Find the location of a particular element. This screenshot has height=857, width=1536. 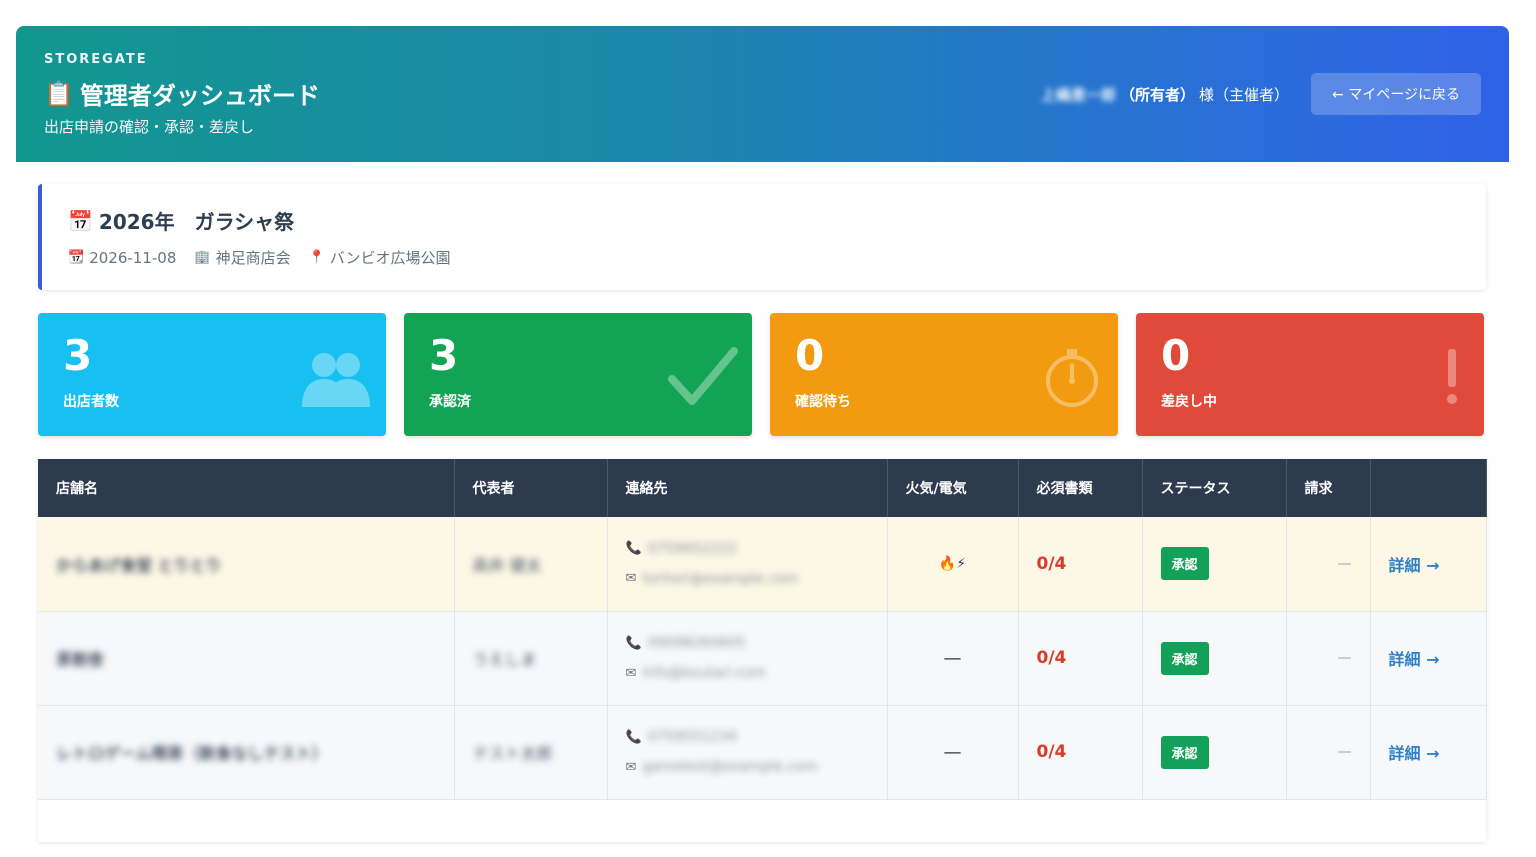

col-header-documents: 必須書類 is located at coordinates (1080, 488).